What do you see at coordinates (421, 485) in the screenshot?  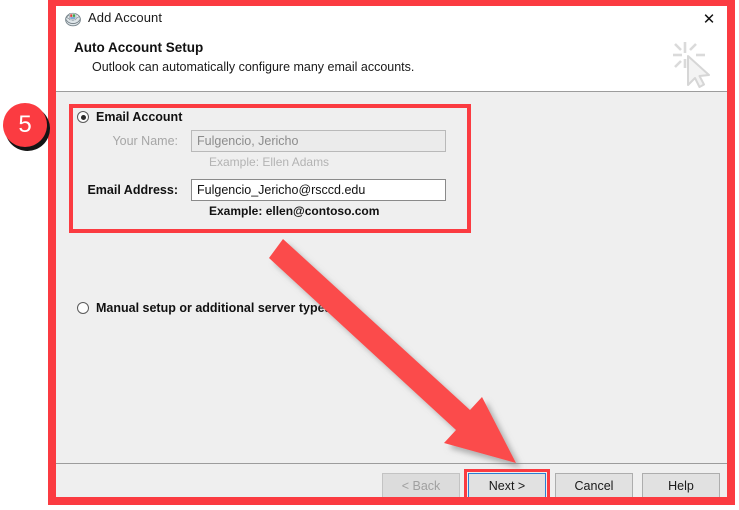 I see `back-button: < Back` at bounding box center [421, 485].